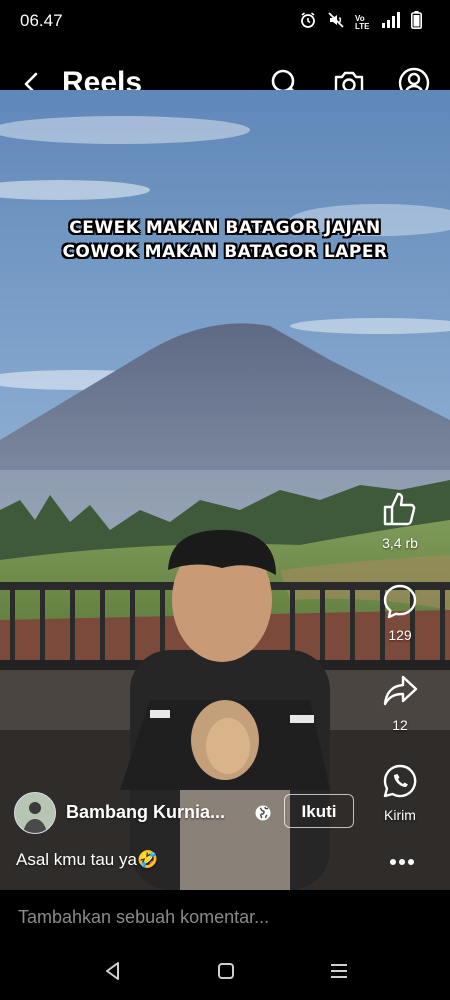 The image size is (450, 1000). I want to click on share-button: 12, so click(400, 702).